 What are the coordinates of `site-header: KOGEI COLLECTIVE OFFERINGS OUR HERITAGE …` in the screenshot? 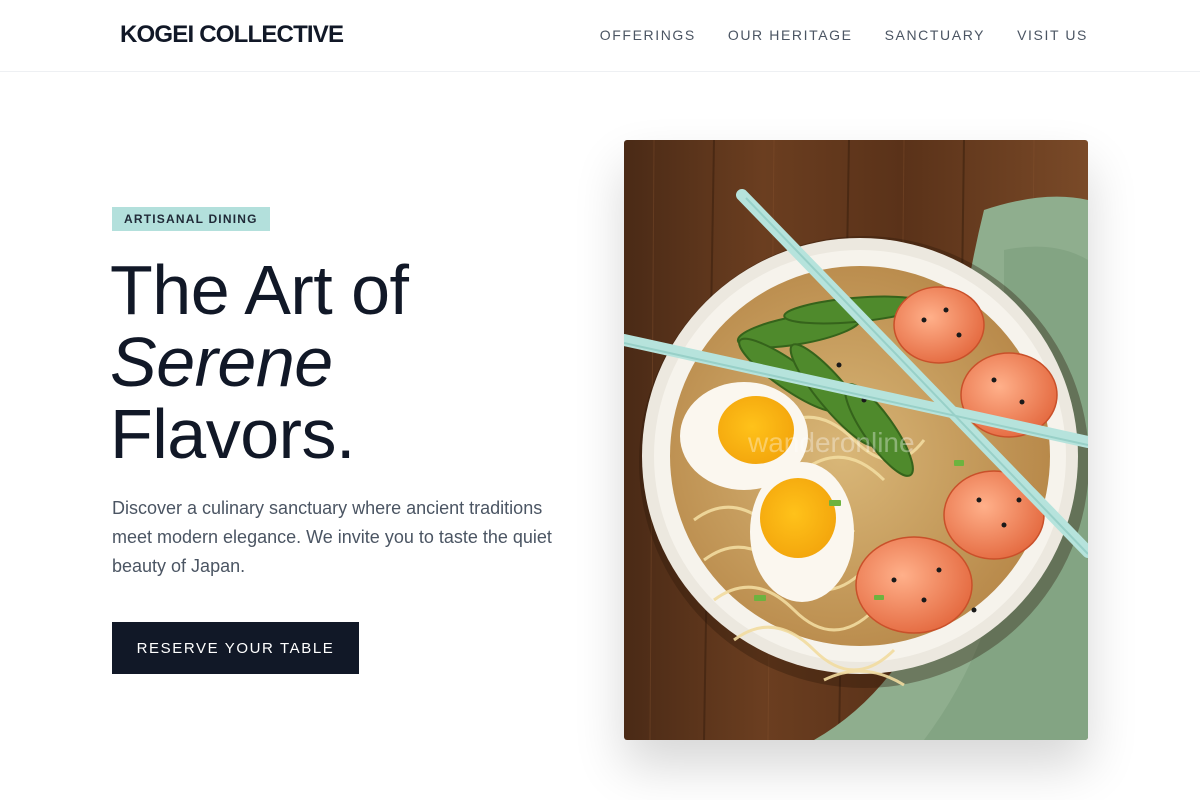 It's located at (600, 36).